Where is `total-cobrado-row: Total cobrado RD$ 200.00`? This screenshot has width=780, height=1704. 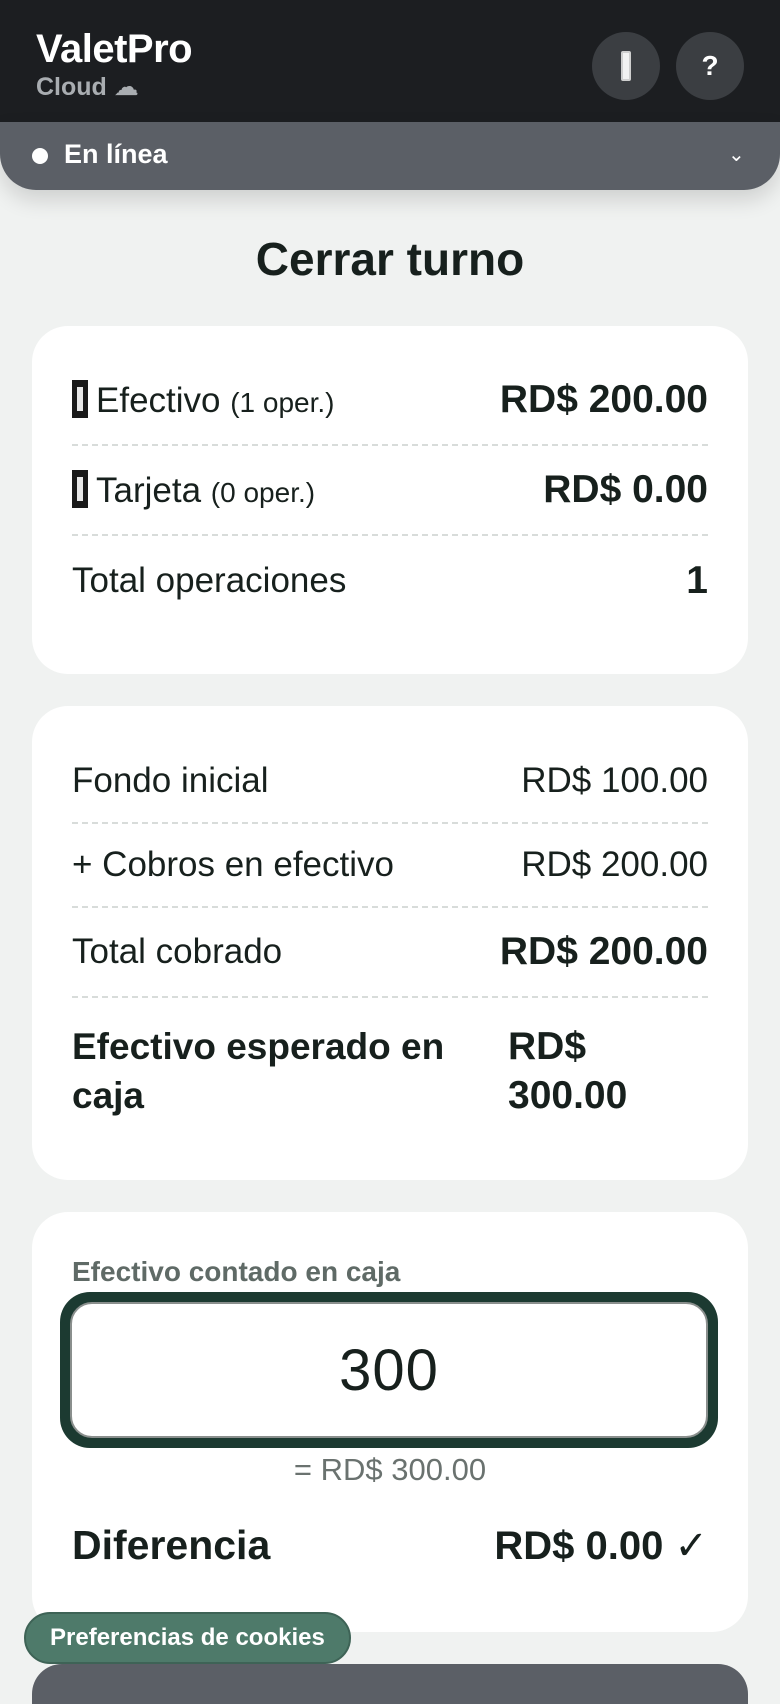
total-cobrado-row: Total cobrado RD$ 200.00 is located at coordinates (390, 953).